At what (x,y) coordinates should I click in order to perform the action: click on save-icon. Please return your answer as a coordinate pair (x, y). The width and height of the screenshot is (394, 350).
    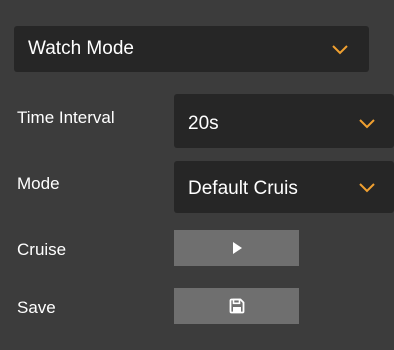
    Looking at the image, I should click on (237, 306).